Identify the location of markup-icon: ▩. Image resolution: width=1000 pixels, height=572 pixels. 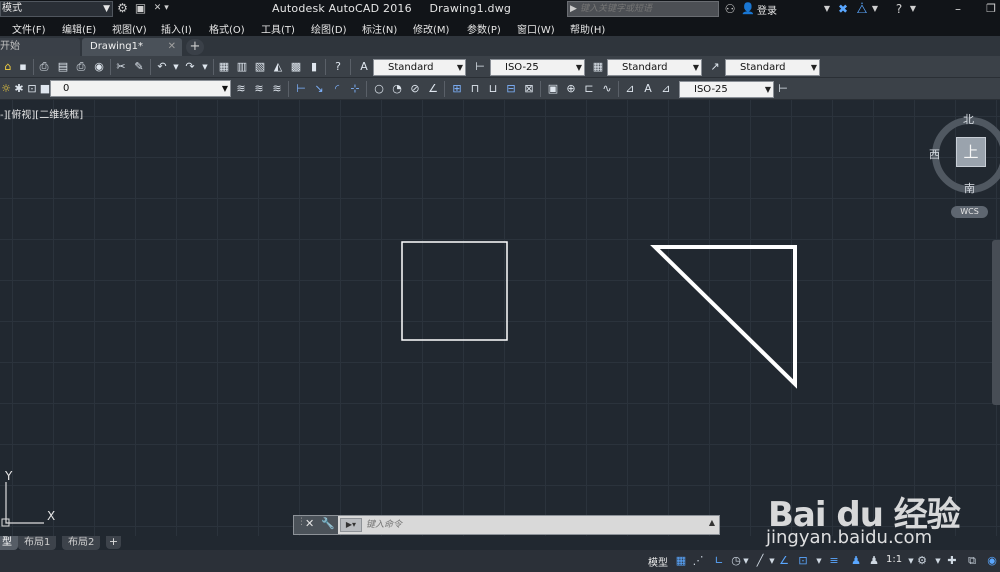
(296, 67).